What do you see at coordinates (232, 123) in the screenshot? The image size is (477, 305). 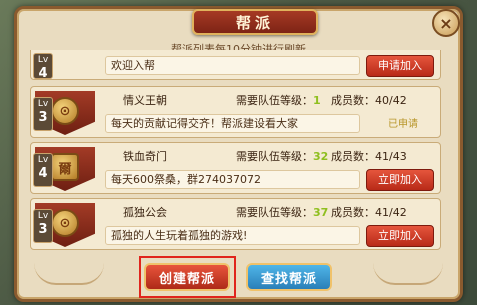 I see `guild-message: 每天的贡献记得交齐！帮派建设看大家` at bounding box center [232, 123].